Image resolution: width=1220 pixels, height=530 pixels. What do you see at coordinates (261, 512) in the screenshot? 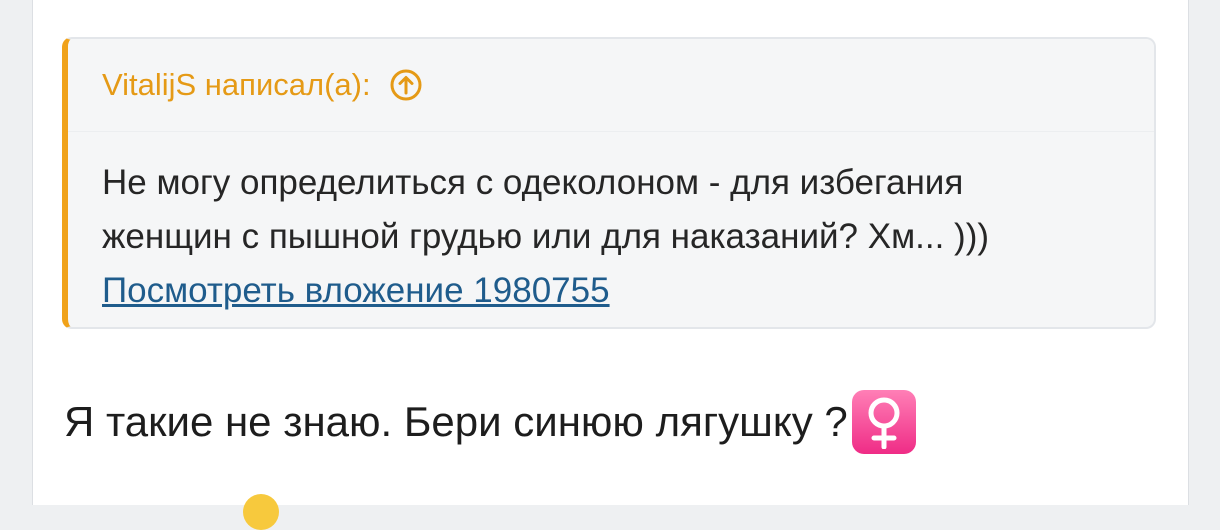
I see `smiley-emoji` at bounding box center [261, 512].